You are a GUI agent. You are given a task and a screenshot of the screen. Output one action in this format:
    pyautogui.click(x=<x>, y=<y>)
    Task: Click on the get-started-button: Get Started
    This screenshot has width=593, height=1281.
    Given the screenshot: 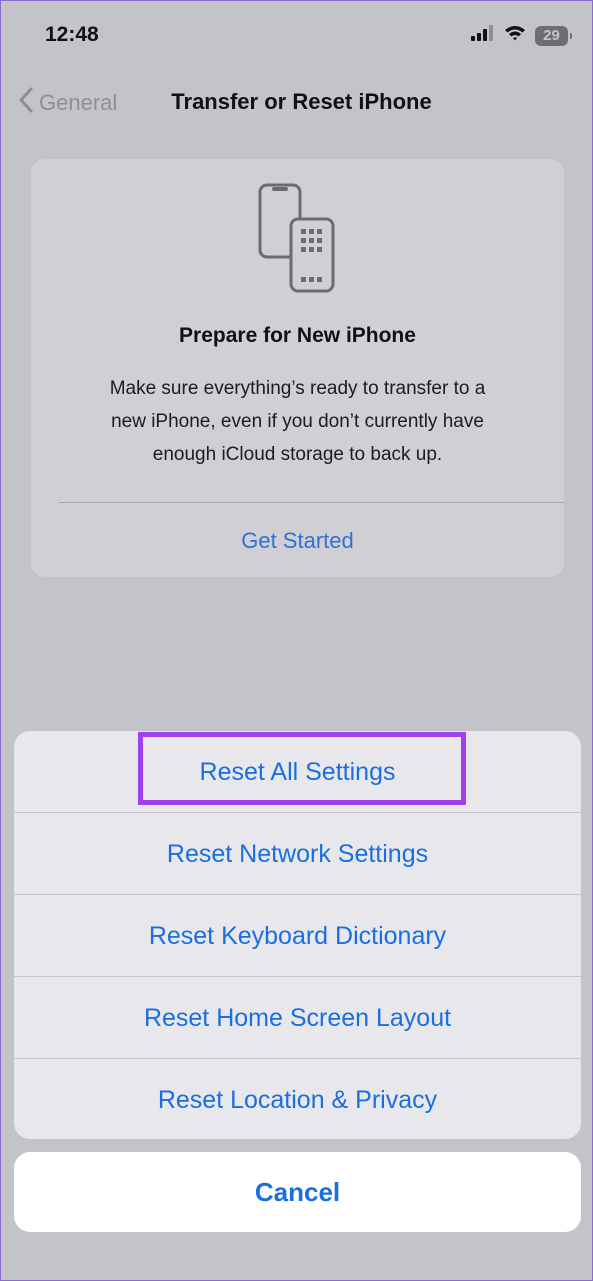 What is the action you would take?
    pyautogui.click(x=297, y=541)
    